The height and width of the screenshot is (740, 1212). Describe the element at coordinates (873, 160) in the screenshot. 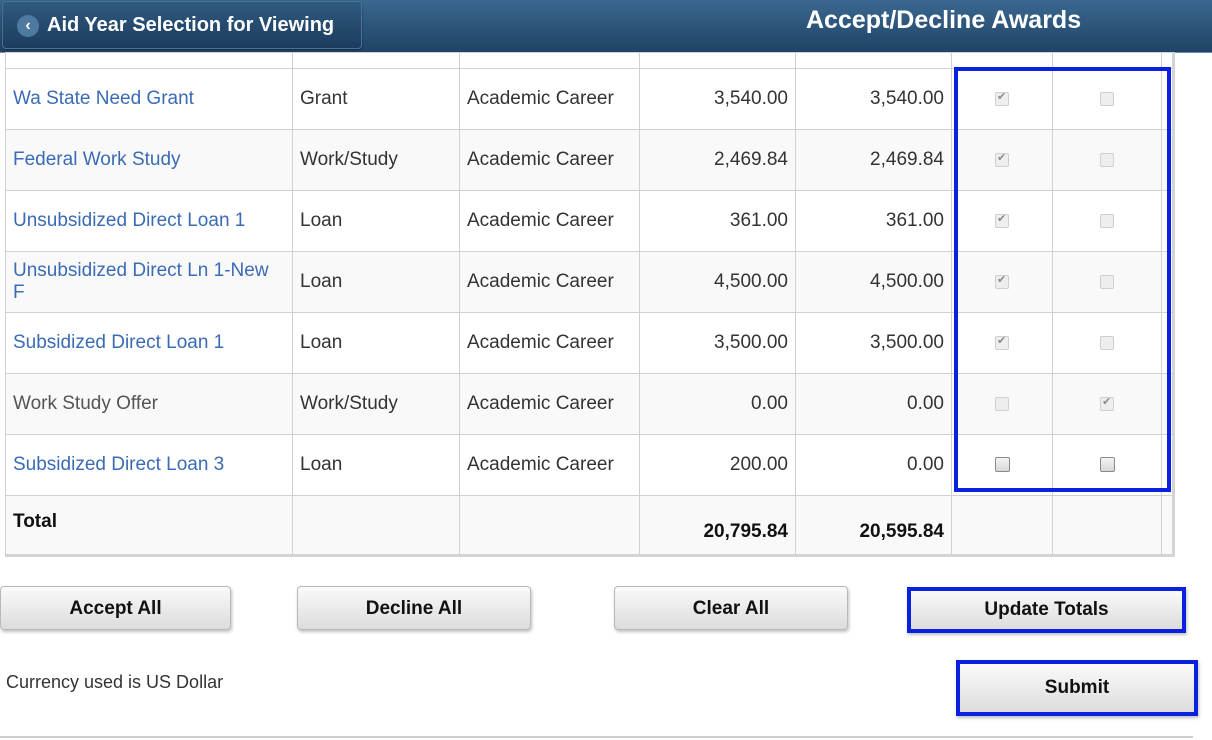

I see `accepted-amount: 2,469.84` at that location.